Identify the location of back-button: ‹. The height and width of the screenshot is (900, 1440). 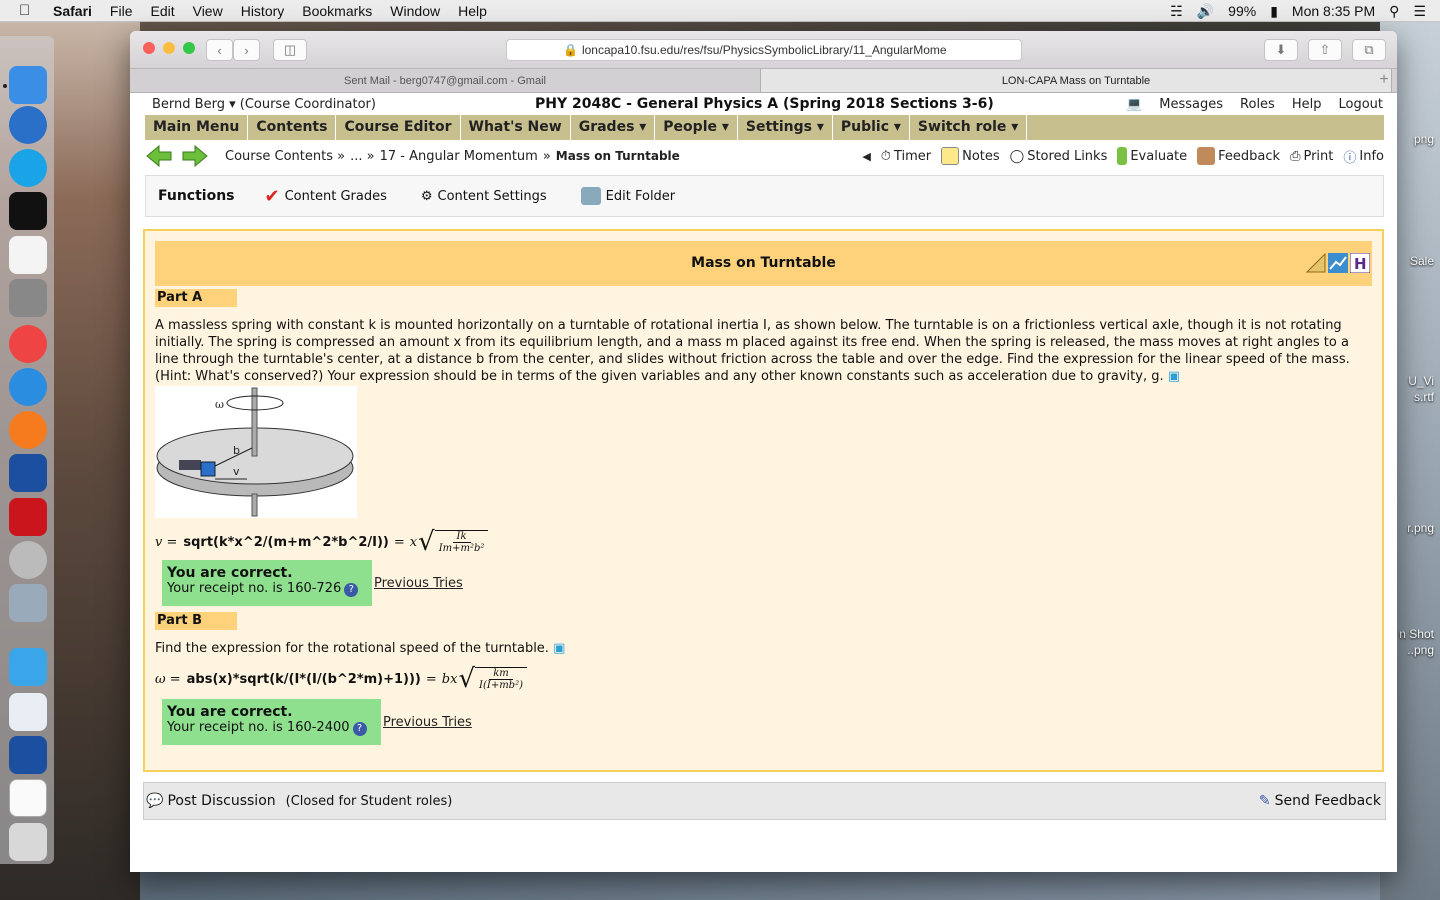
(219, 50).